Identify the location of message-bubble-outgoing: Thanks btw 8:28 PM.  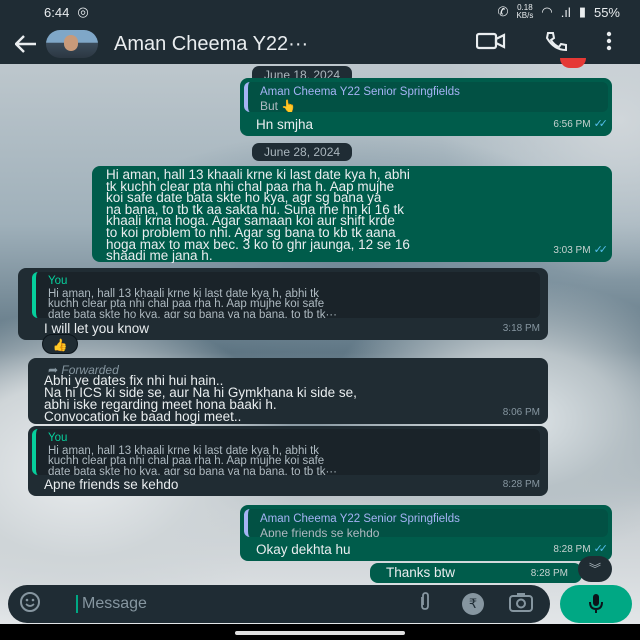
(476, 573).